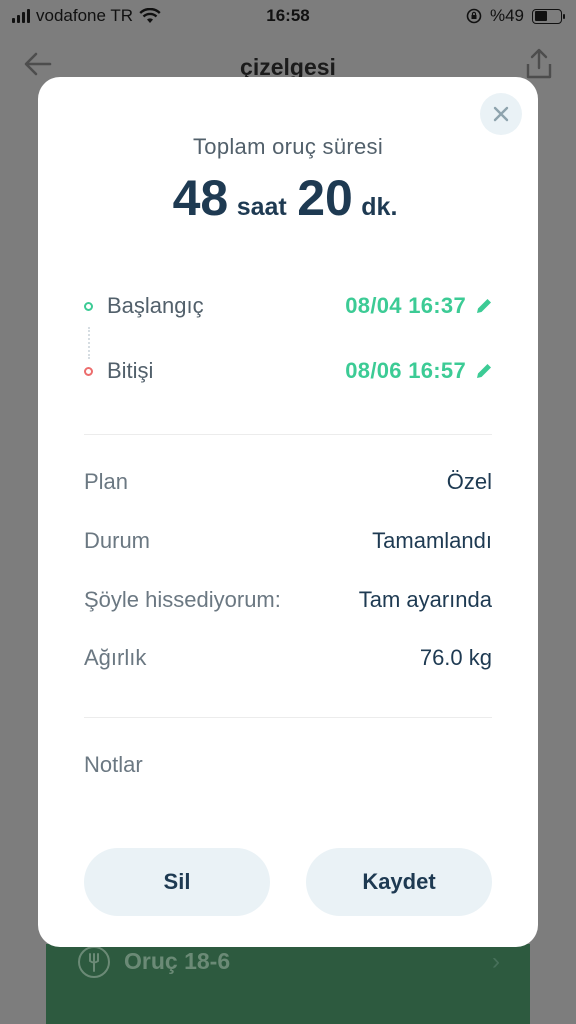  Describe the element at coordinates (288, 482) in the screenshot. I see `detail-row-plan: Plan Özel` at that location.